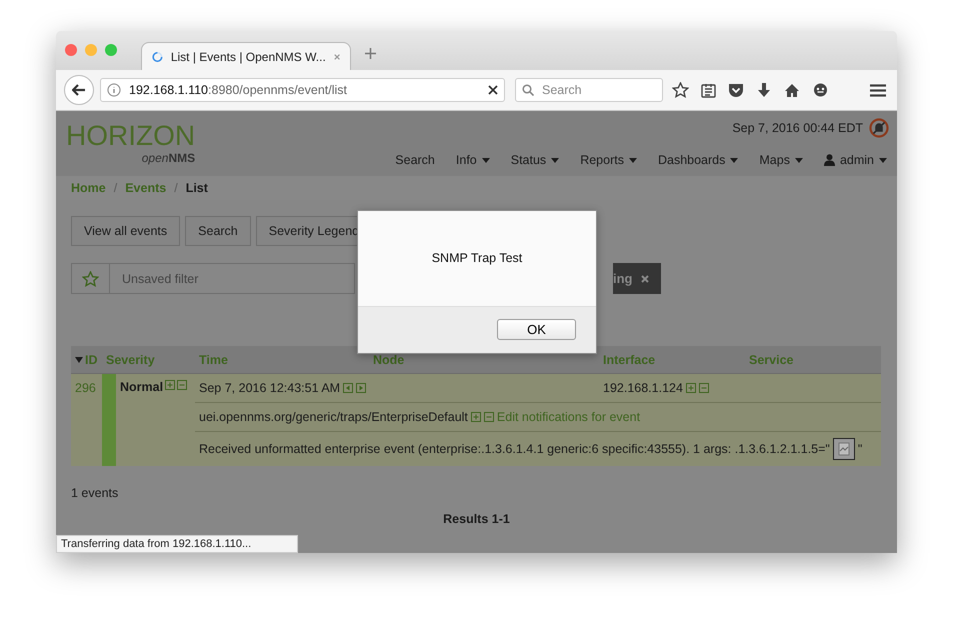  What do you see at coordinates (820, 90) in the screenshot?
I see `smiley-icon` at bounding box center [820, 90].